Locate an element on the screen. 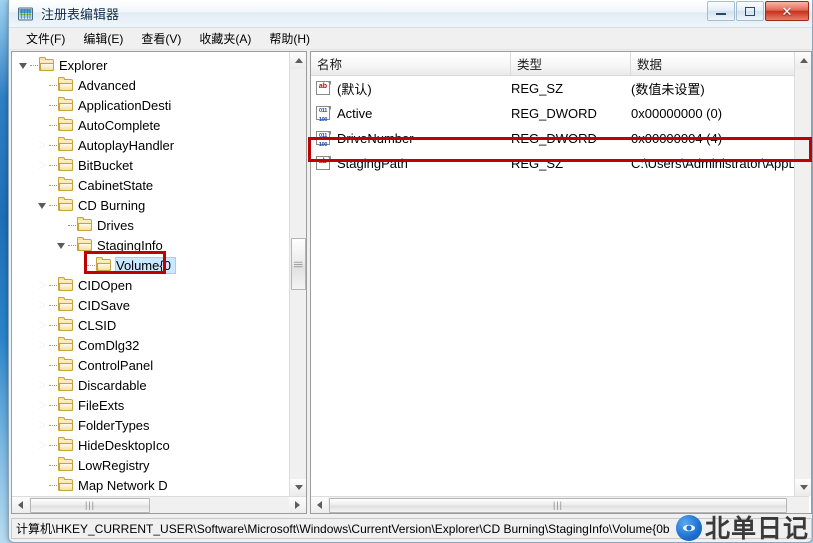 The image size is (813, 543). value-name-cell: 011 100 Active is located at coordinates (411, 114).